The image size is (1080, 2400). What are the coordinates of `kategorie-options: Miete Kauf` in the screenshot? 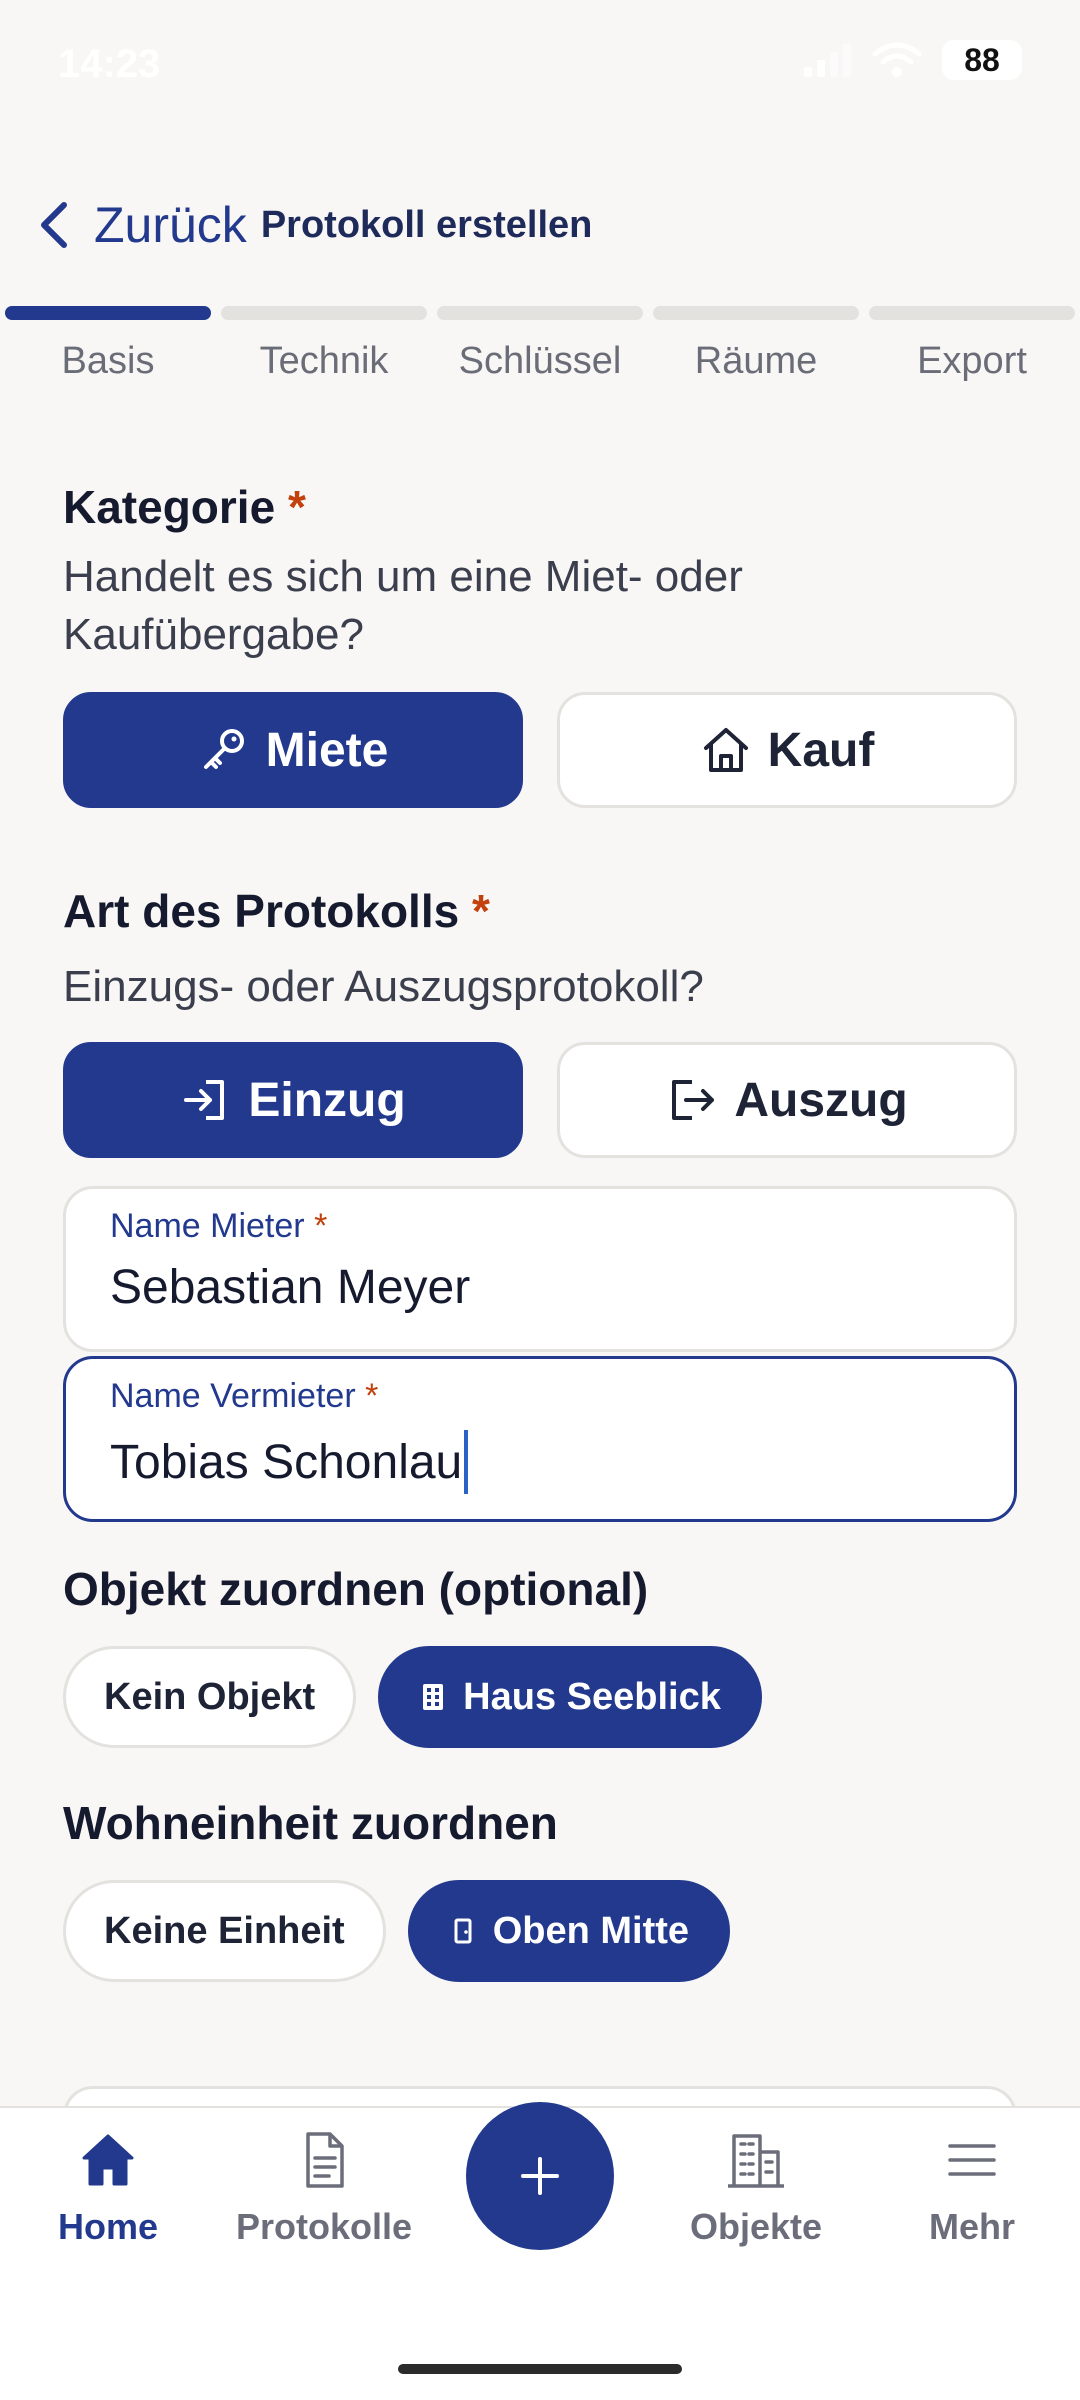 It's located at (540, 750).